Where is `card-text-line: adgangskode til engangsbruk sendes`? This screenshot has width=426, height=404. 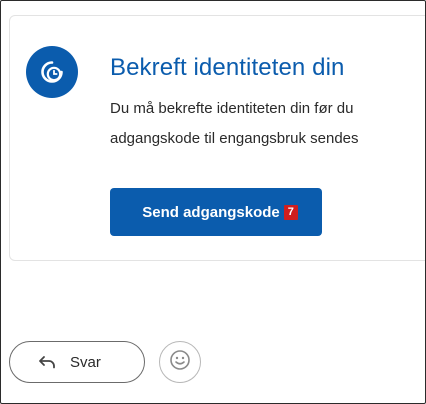 card-text-line: adgangskode til engangsbruk sendes is located at coordinates (234, 138).